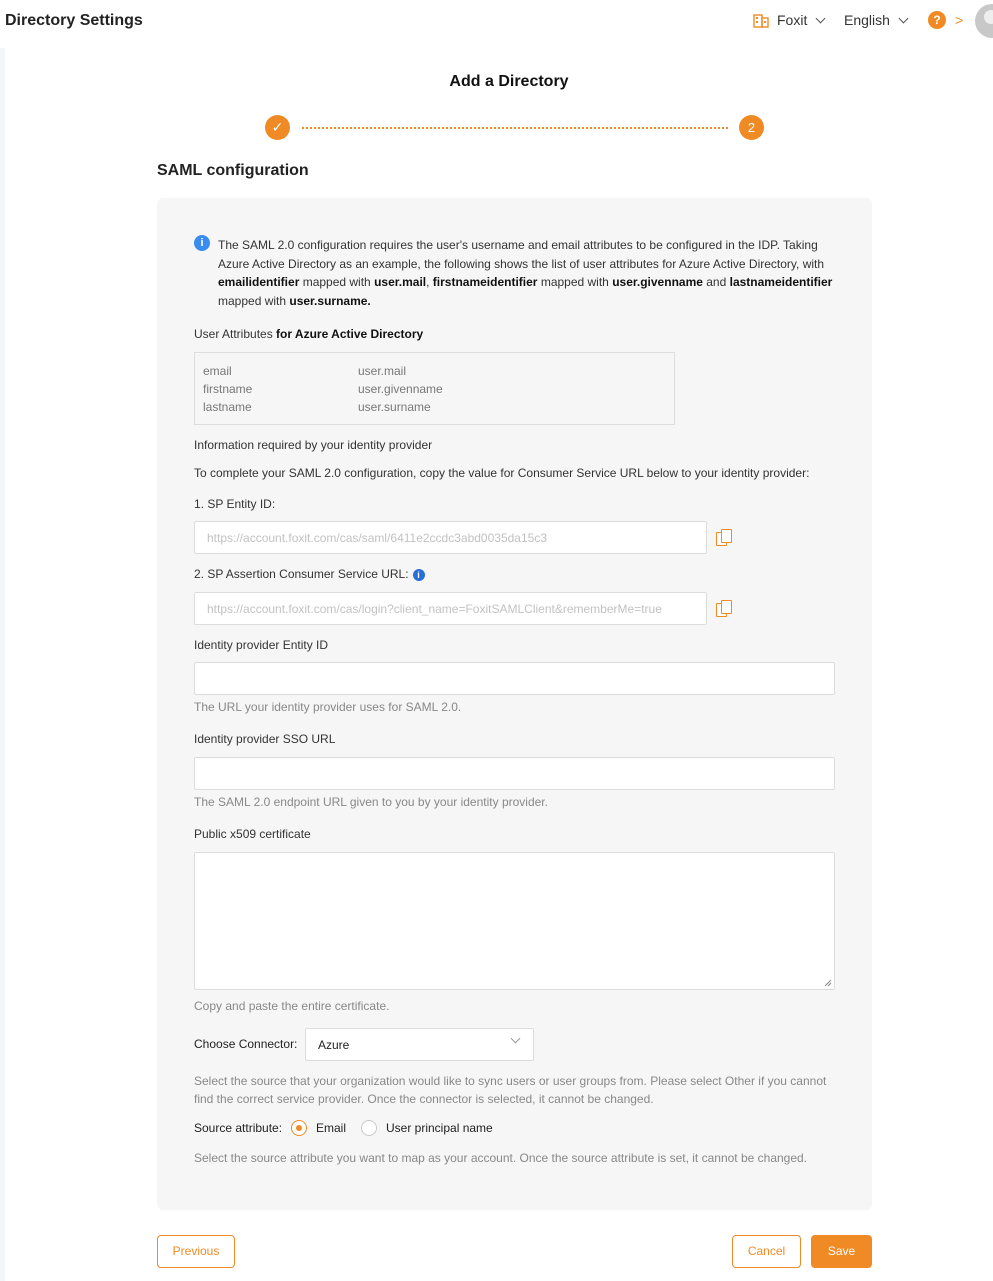 The image size is (993, 1281). What do you see at coordinates (867, 20) in the screenshot?
I see `language-label: English` at bounding box center [867, 20].